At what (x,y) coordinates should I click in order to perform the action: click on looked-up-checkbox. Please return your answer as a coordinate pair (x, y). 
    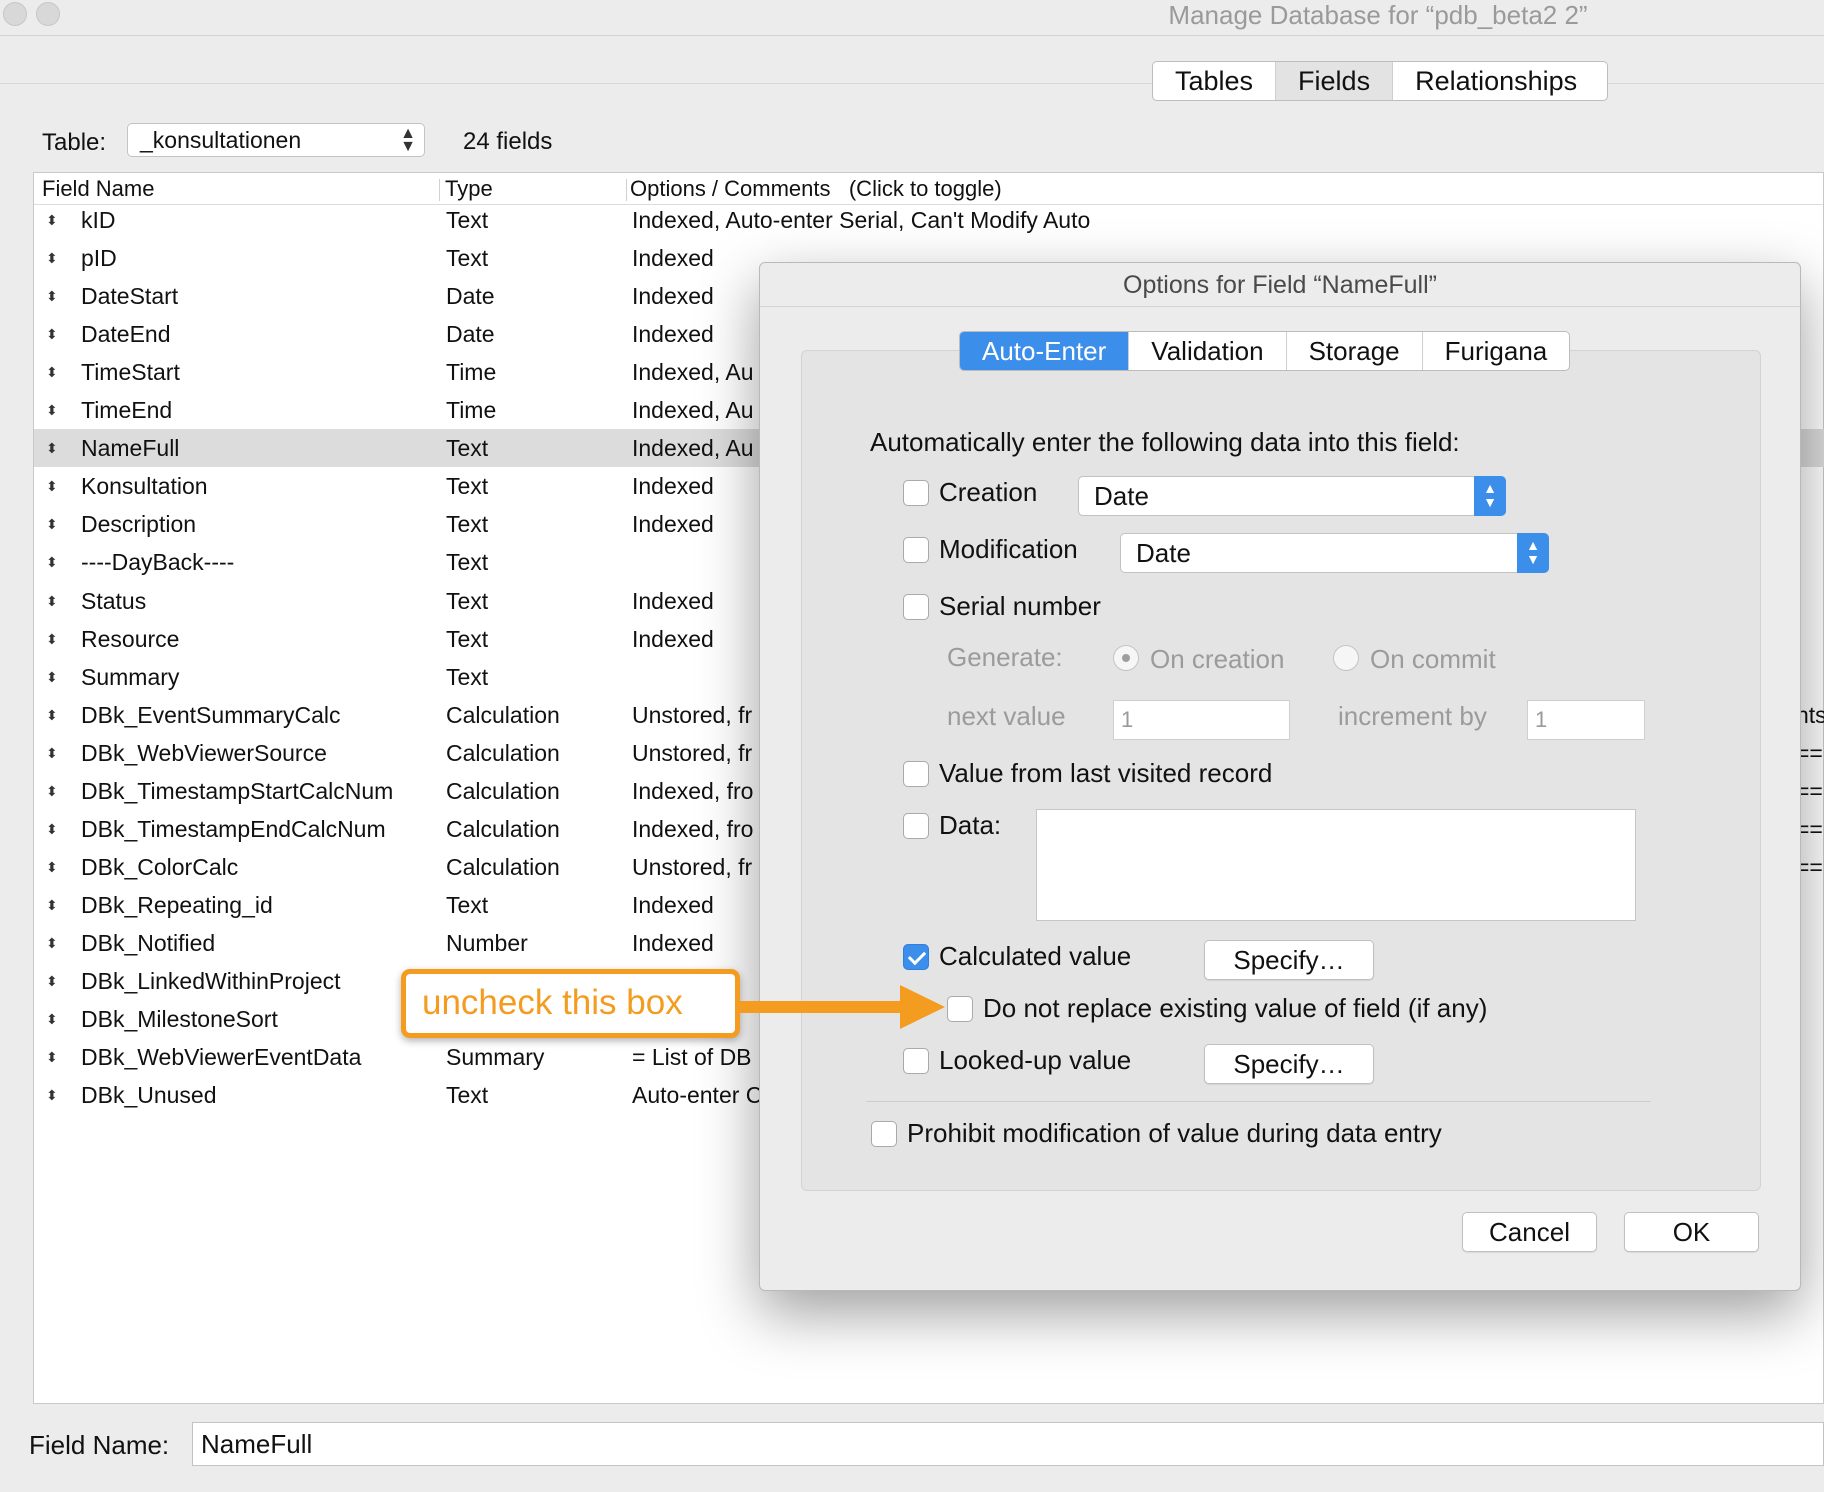
    Looking at the image, I should click on (916, 1061).